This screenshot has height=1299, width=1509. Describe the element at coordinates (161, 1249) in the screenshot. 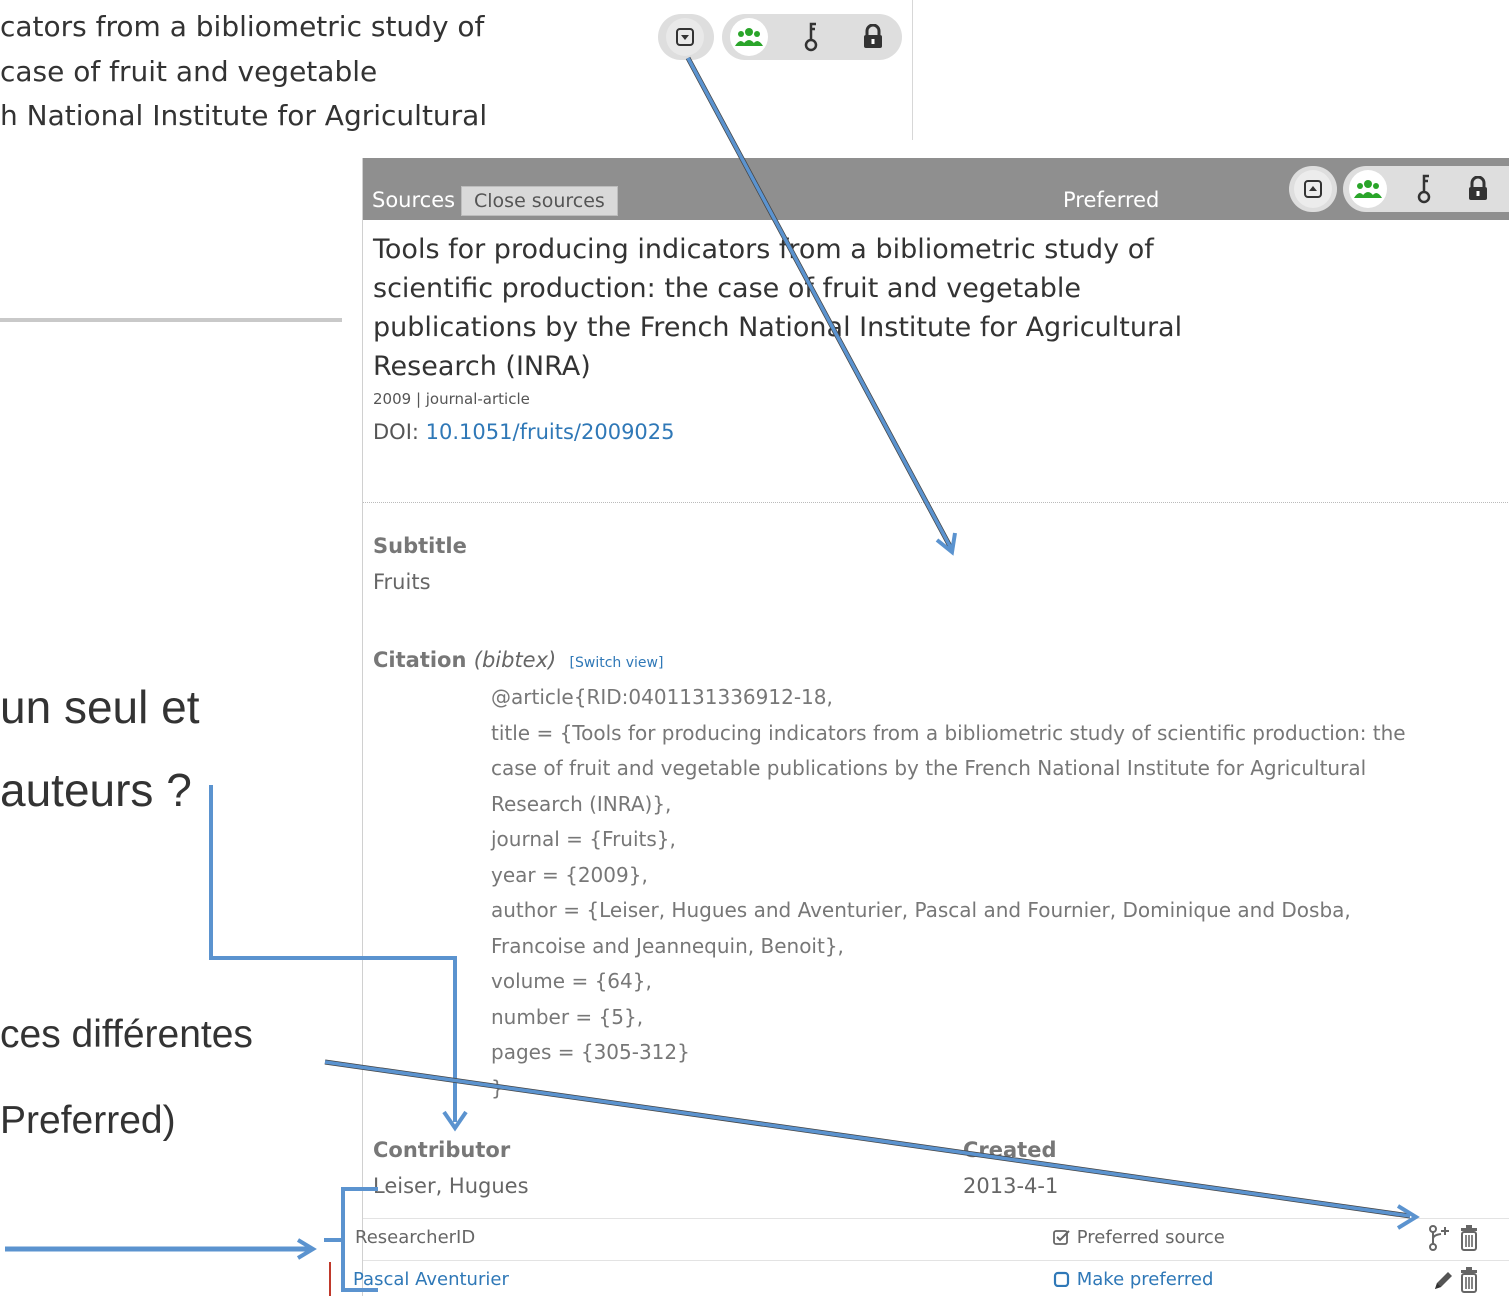

I see `annotation-arrow-bracket` at that location.